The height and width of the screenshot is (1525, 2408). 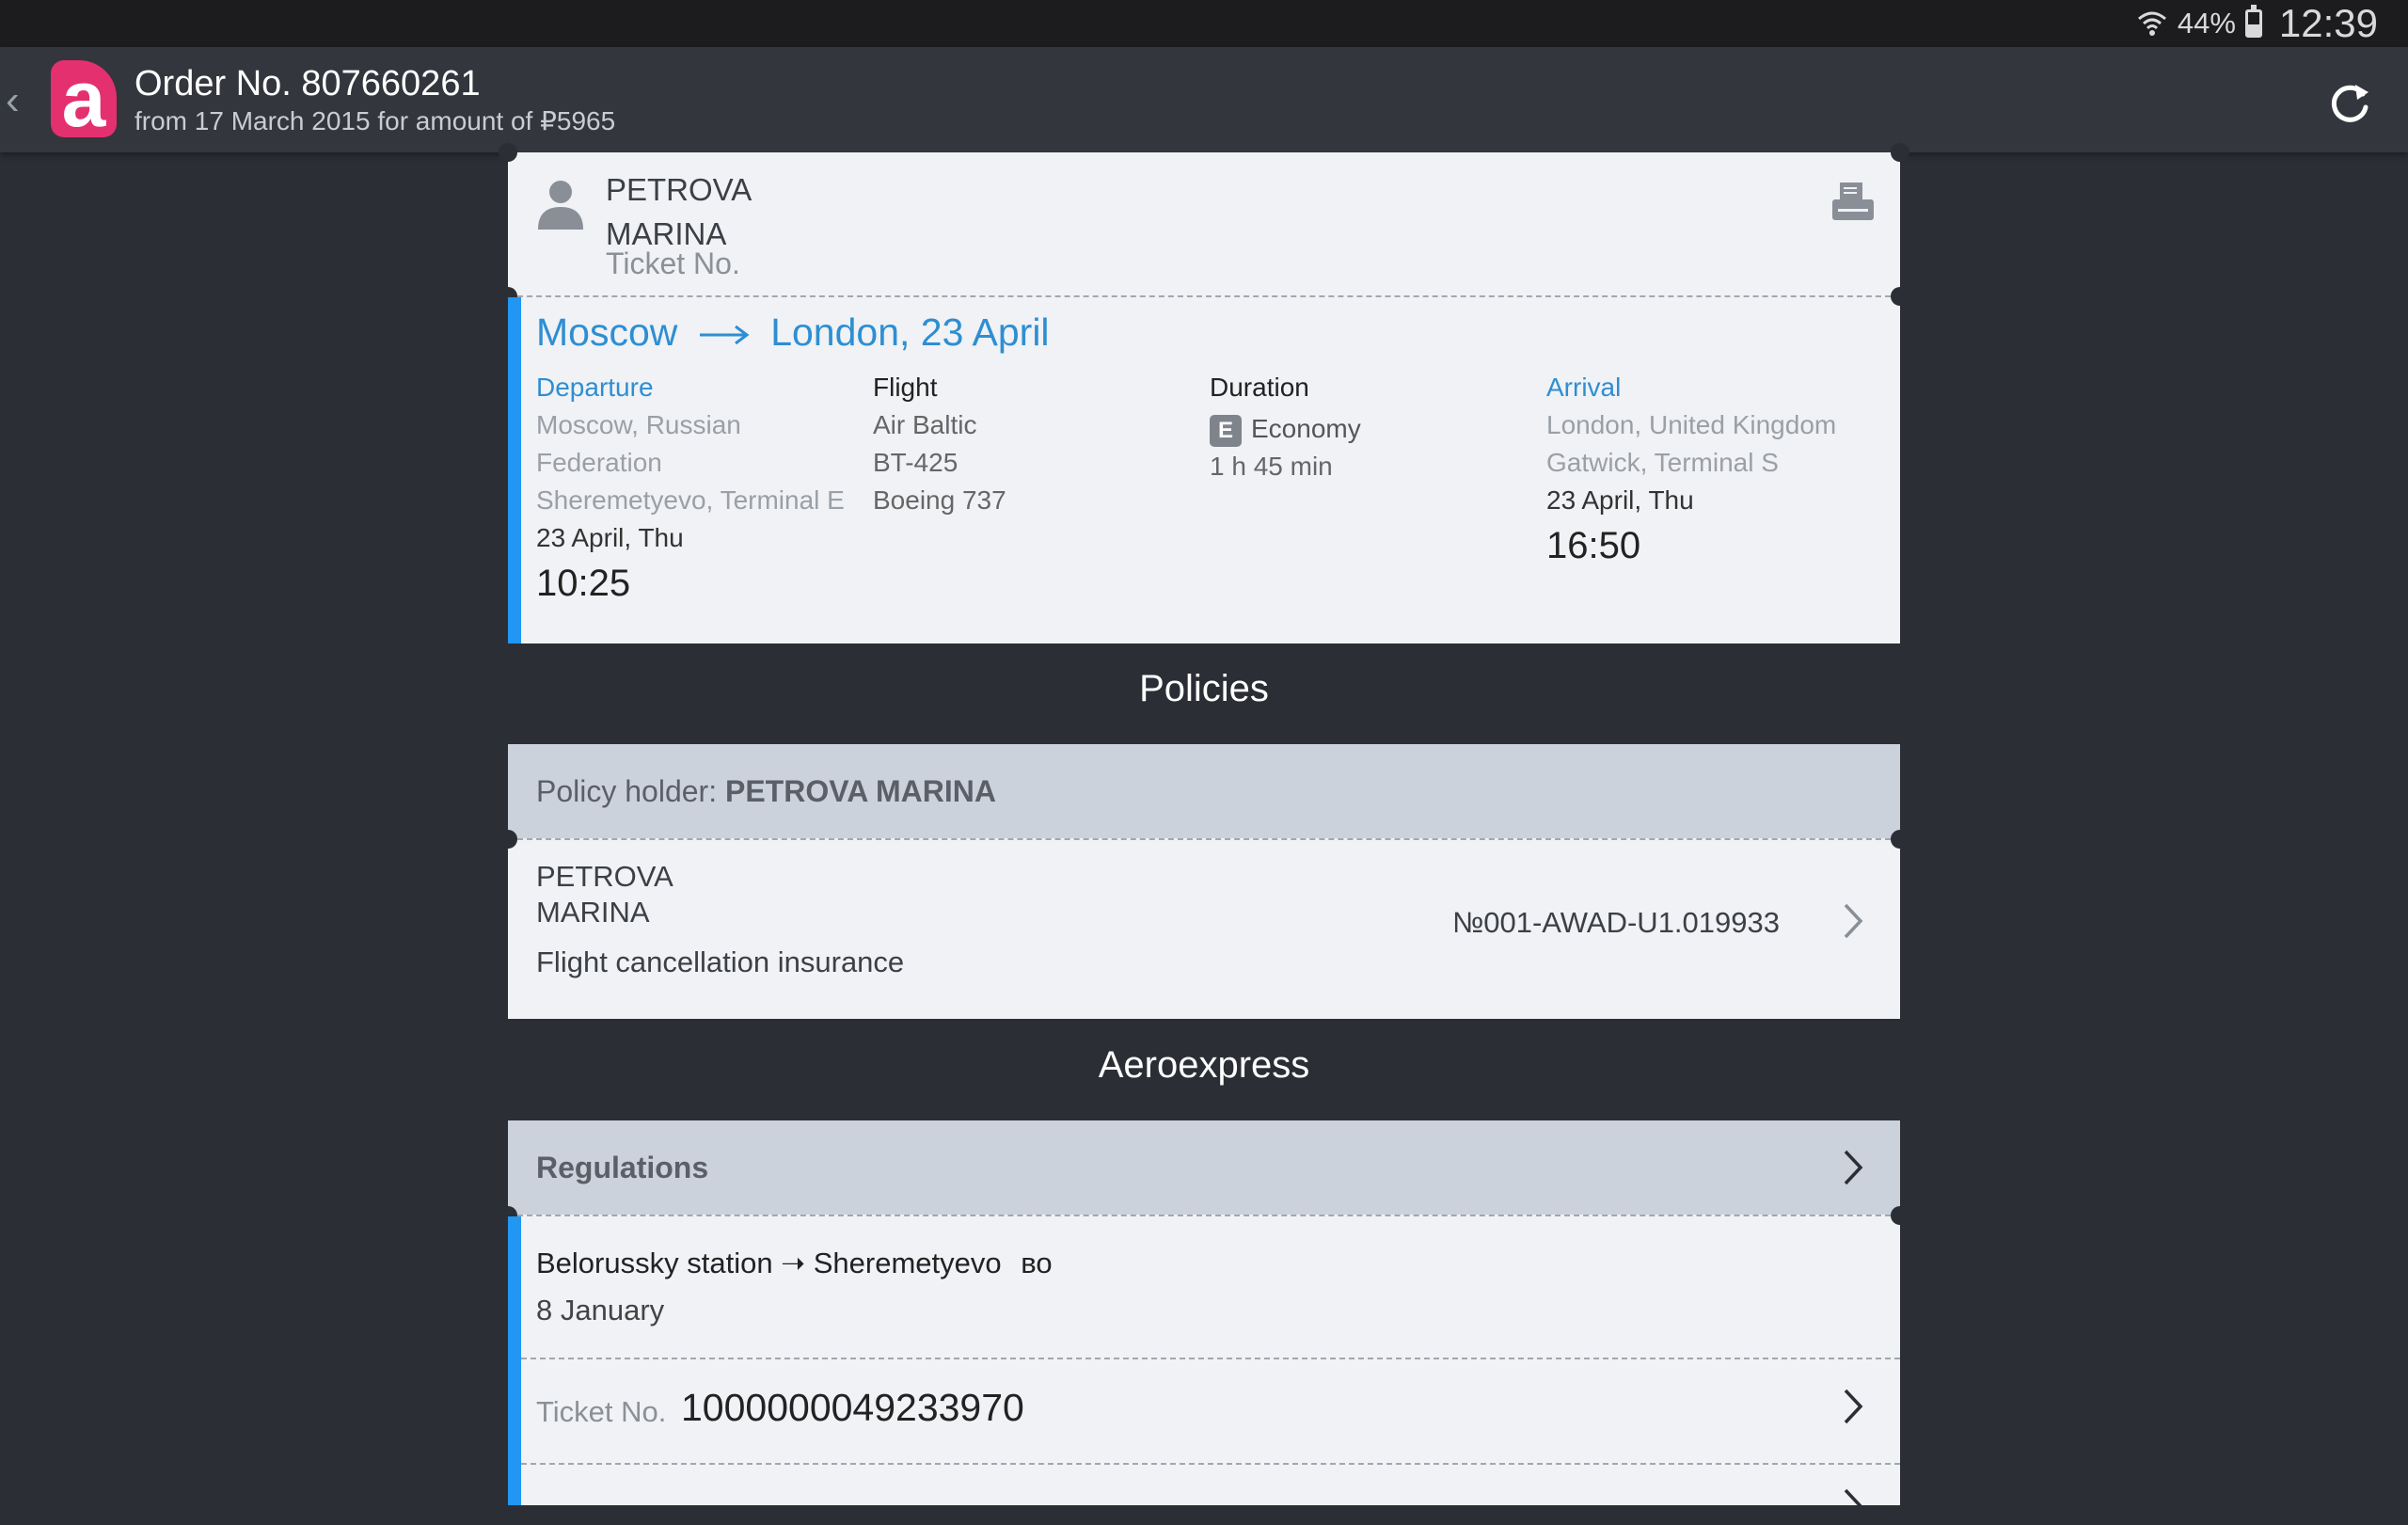 I want to click on departure-country: Federation, so click(x=599, y=462).